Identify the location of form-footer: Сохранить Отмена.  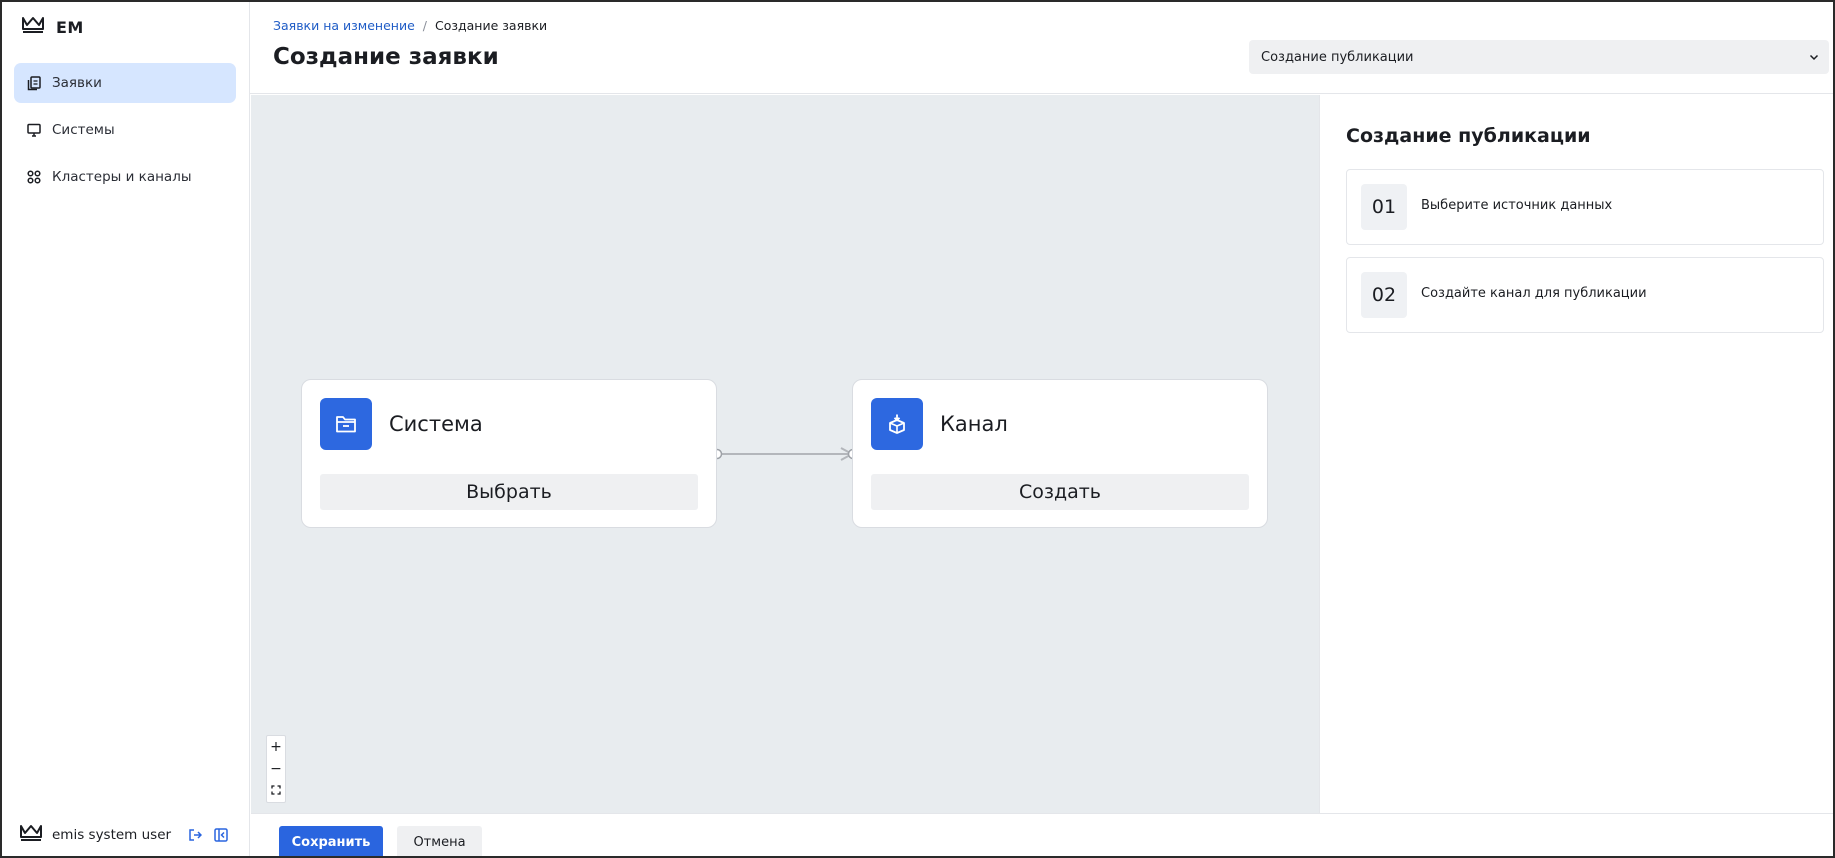
(1042, 834).